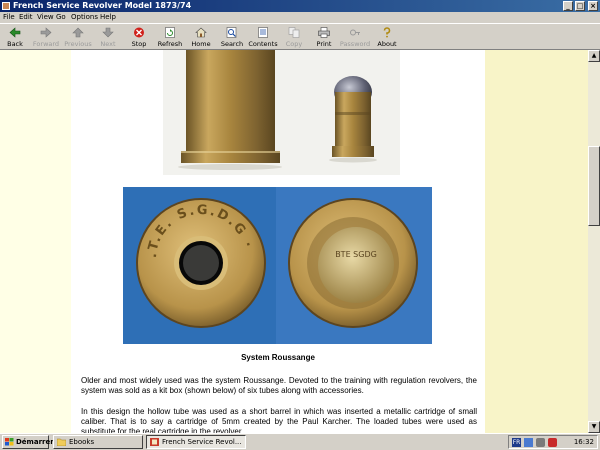 This screenshot has width=600, height=450. I want to click on menu-view: View, so click(45, 17).